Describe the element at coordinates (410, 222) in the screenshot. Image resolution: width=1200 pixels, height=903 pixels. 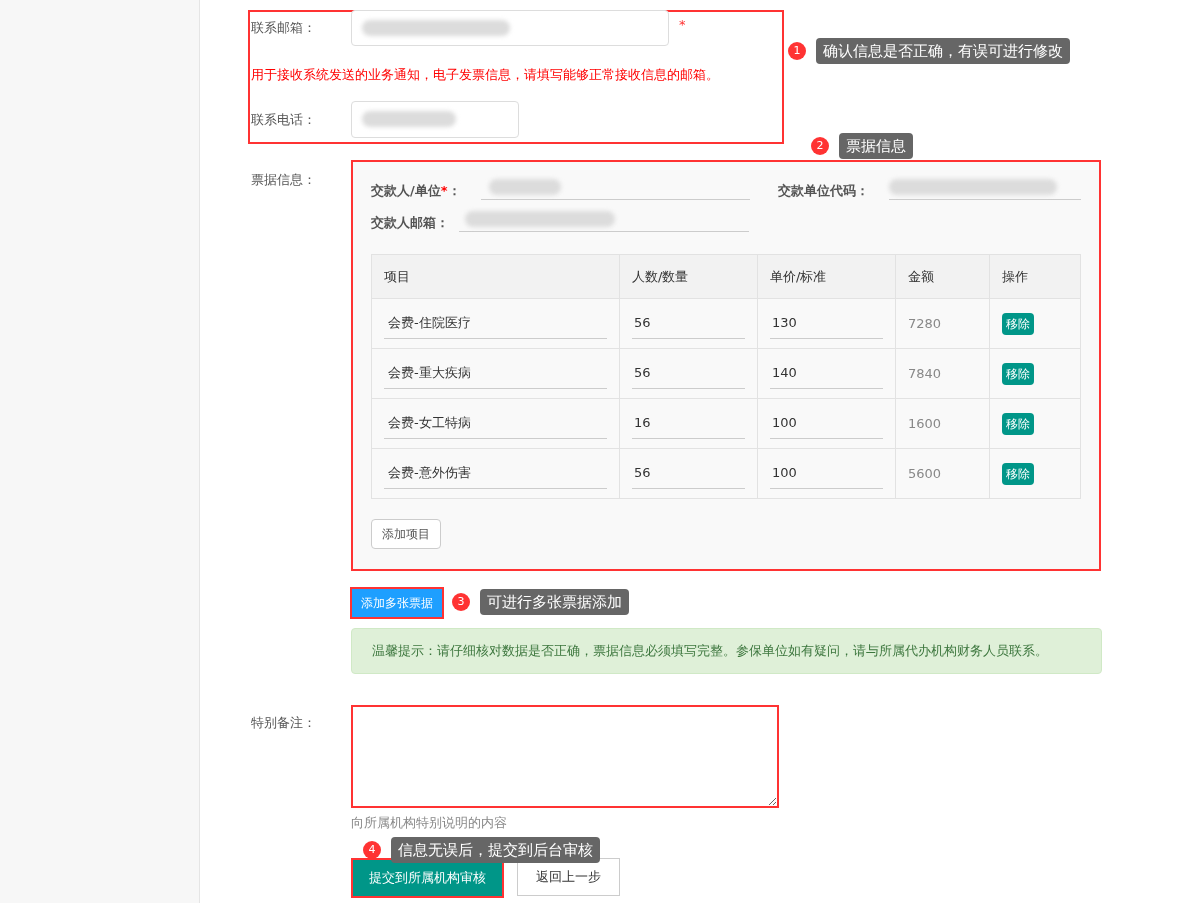
I see `field-label: 交款人邮箱：` at that location.